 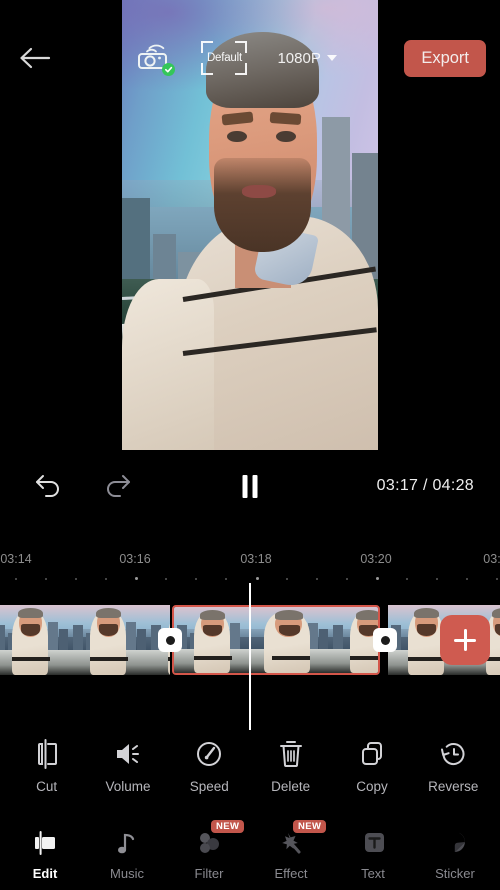 What do you see at coordinates (127, 873) in the screenshot?
I see `nav-label: Music` at bounding box center [127, 873].